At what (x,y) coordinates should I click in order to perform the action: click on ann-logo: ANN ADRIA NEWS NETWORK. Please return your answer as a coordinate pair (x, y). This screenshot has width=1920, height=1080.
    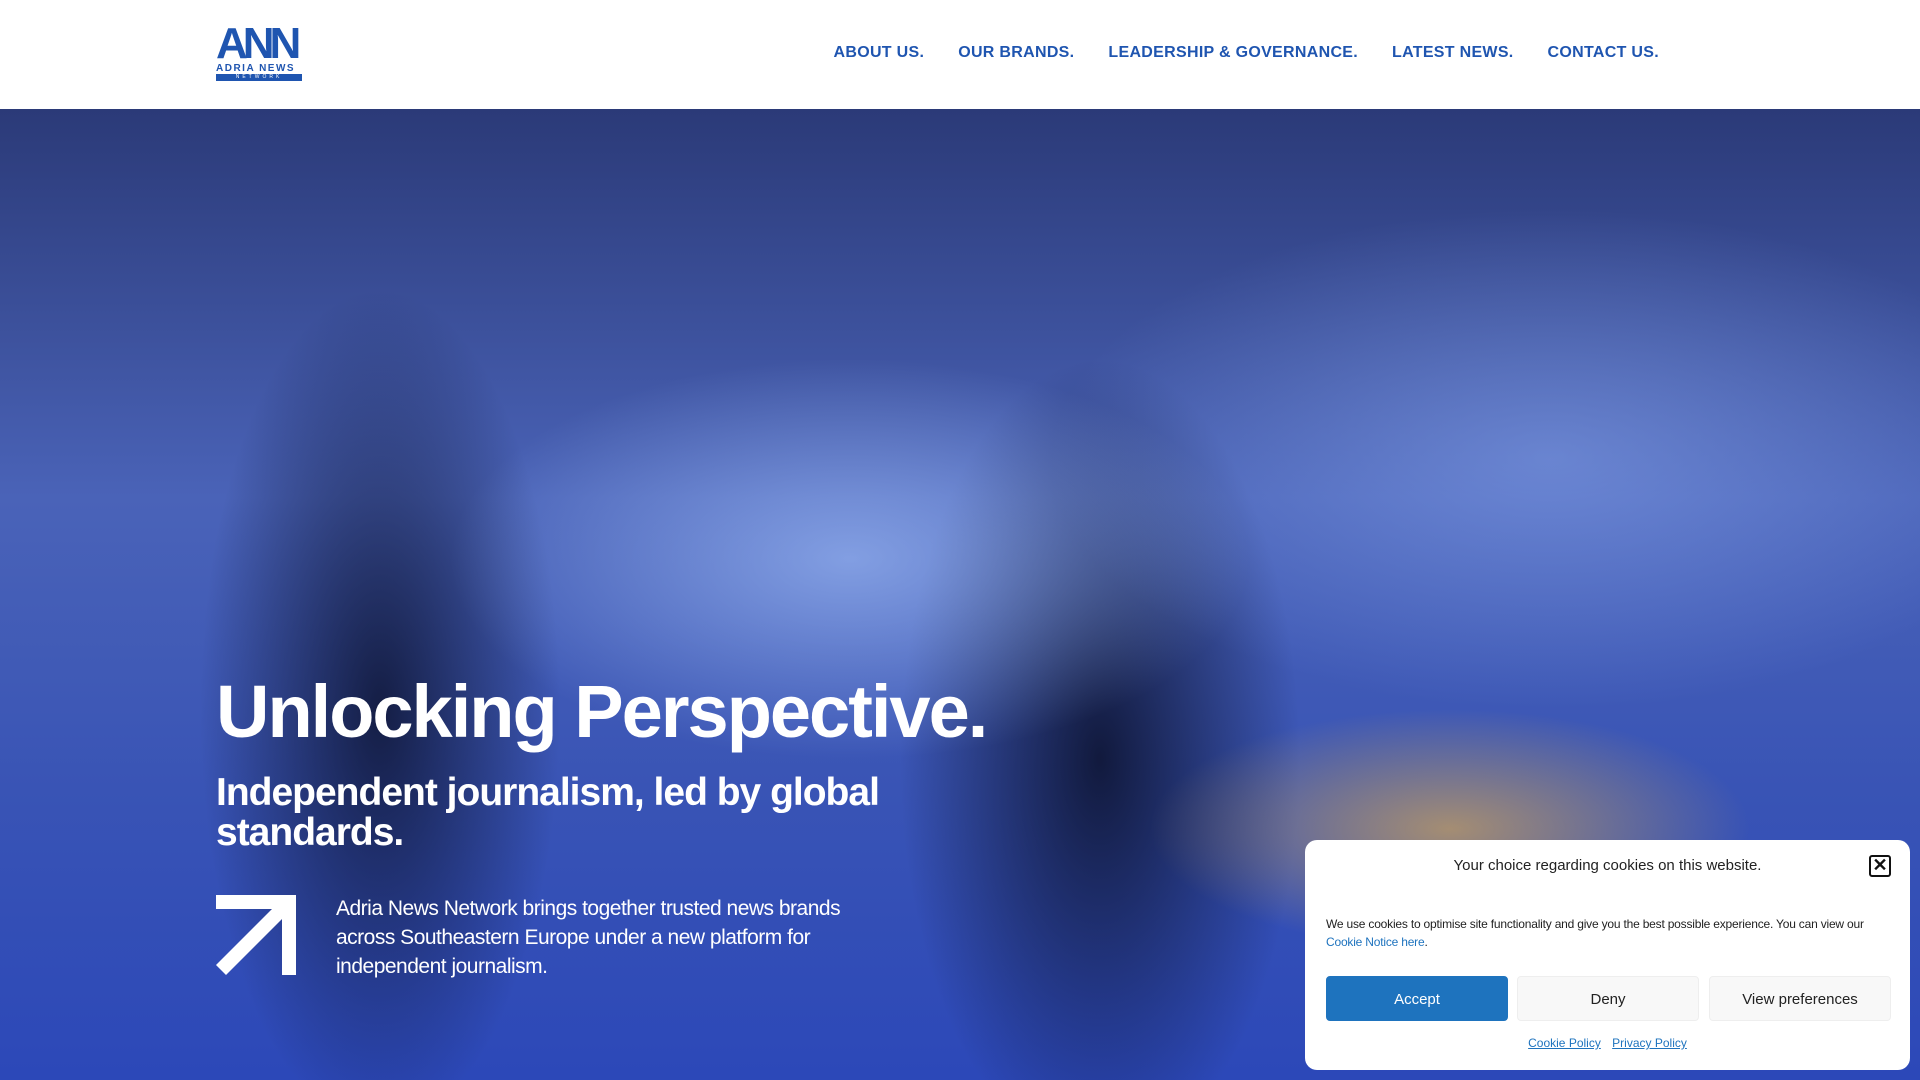
    Looking at the image, I should click on (259, 50).